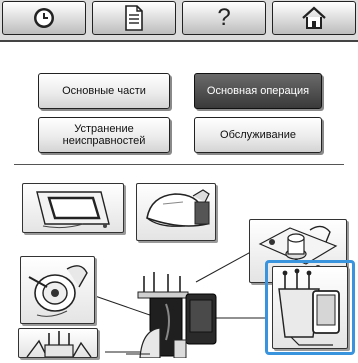 This screenshot has height=363, width=358. I want to click on help-button: ?, so click(224, 18).